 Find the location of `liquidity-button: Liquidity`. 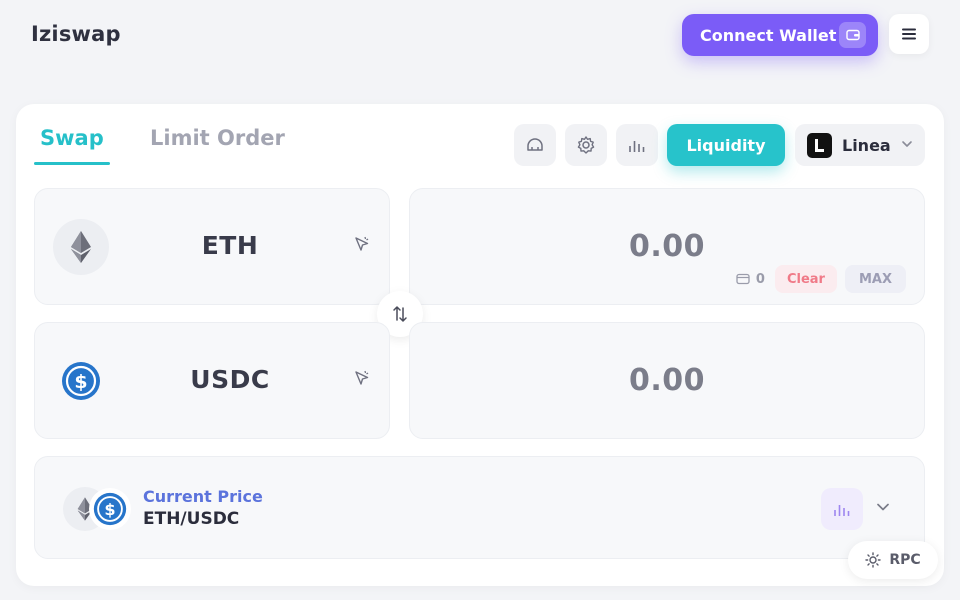

liquidity-button: Liquidity is located at coordinates (726, 145).